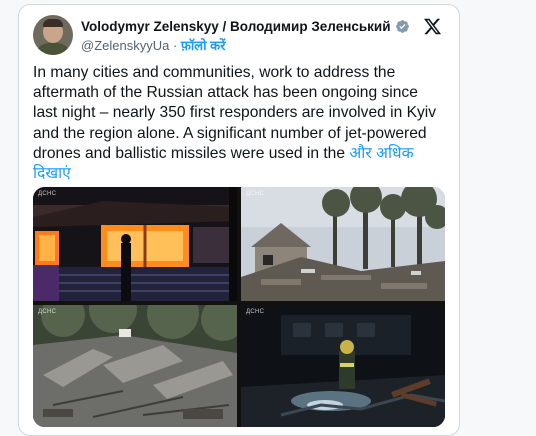 This screenshot has height=436, width=536. I want to click on firefighter-image, so click(343, 366).